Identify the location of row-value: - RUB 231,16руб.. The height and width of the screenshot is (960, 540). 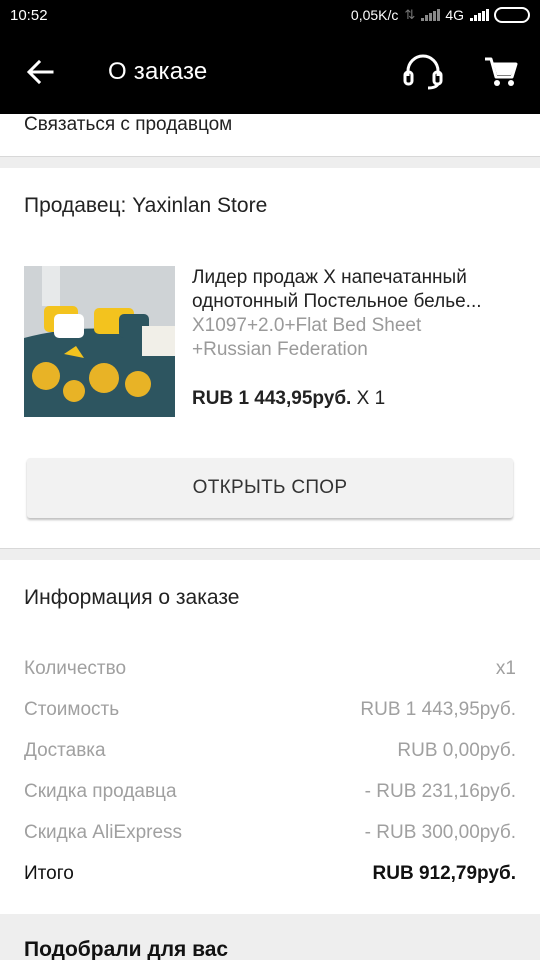
(440, 791).